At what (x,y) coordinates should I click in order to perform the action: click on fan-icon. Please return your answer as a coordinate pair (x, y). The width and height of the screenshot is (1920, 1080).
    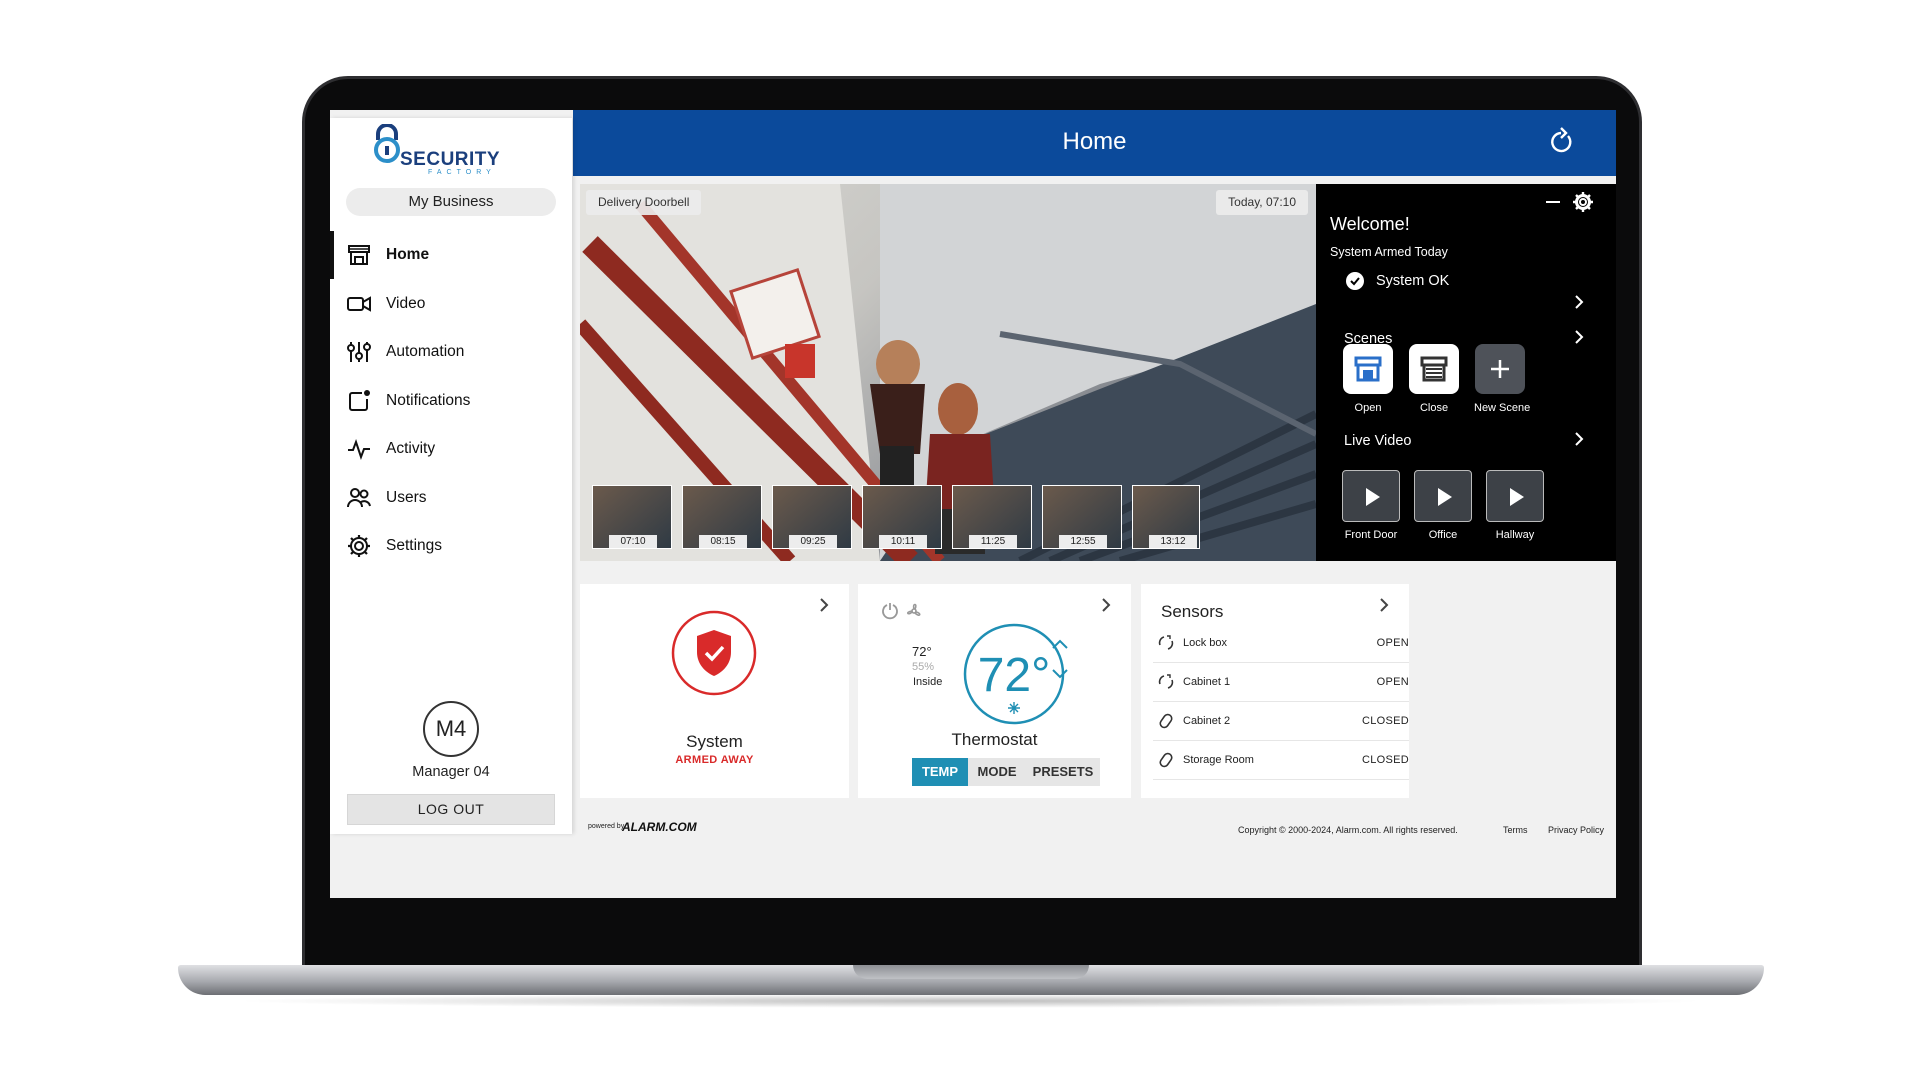
    Looking at the image, I should click on (914, 611).